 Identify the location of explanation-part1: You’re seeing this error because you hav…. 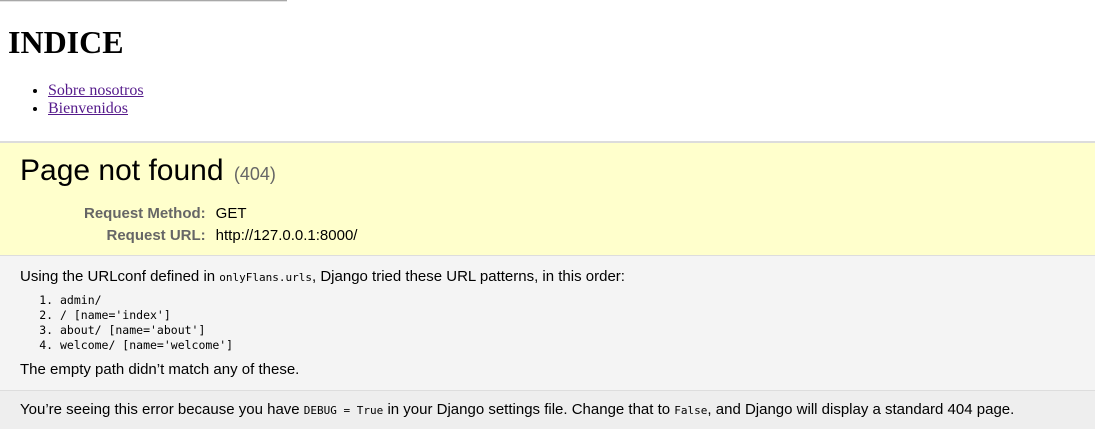
(162, 409).